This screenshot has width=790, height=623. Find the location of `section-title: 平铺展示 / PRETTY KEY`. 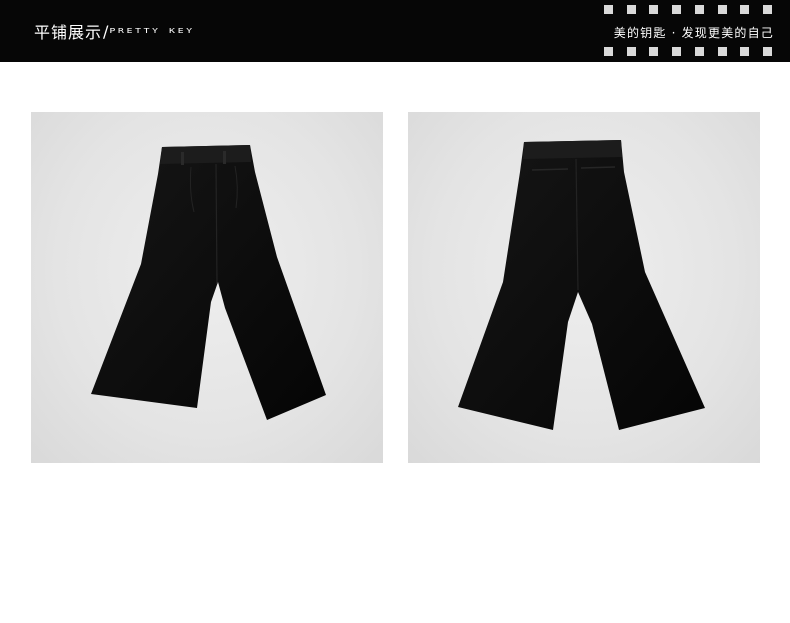

section-title: 平铺展示 / PRETTY KEY is located at coordinates (114, 31).